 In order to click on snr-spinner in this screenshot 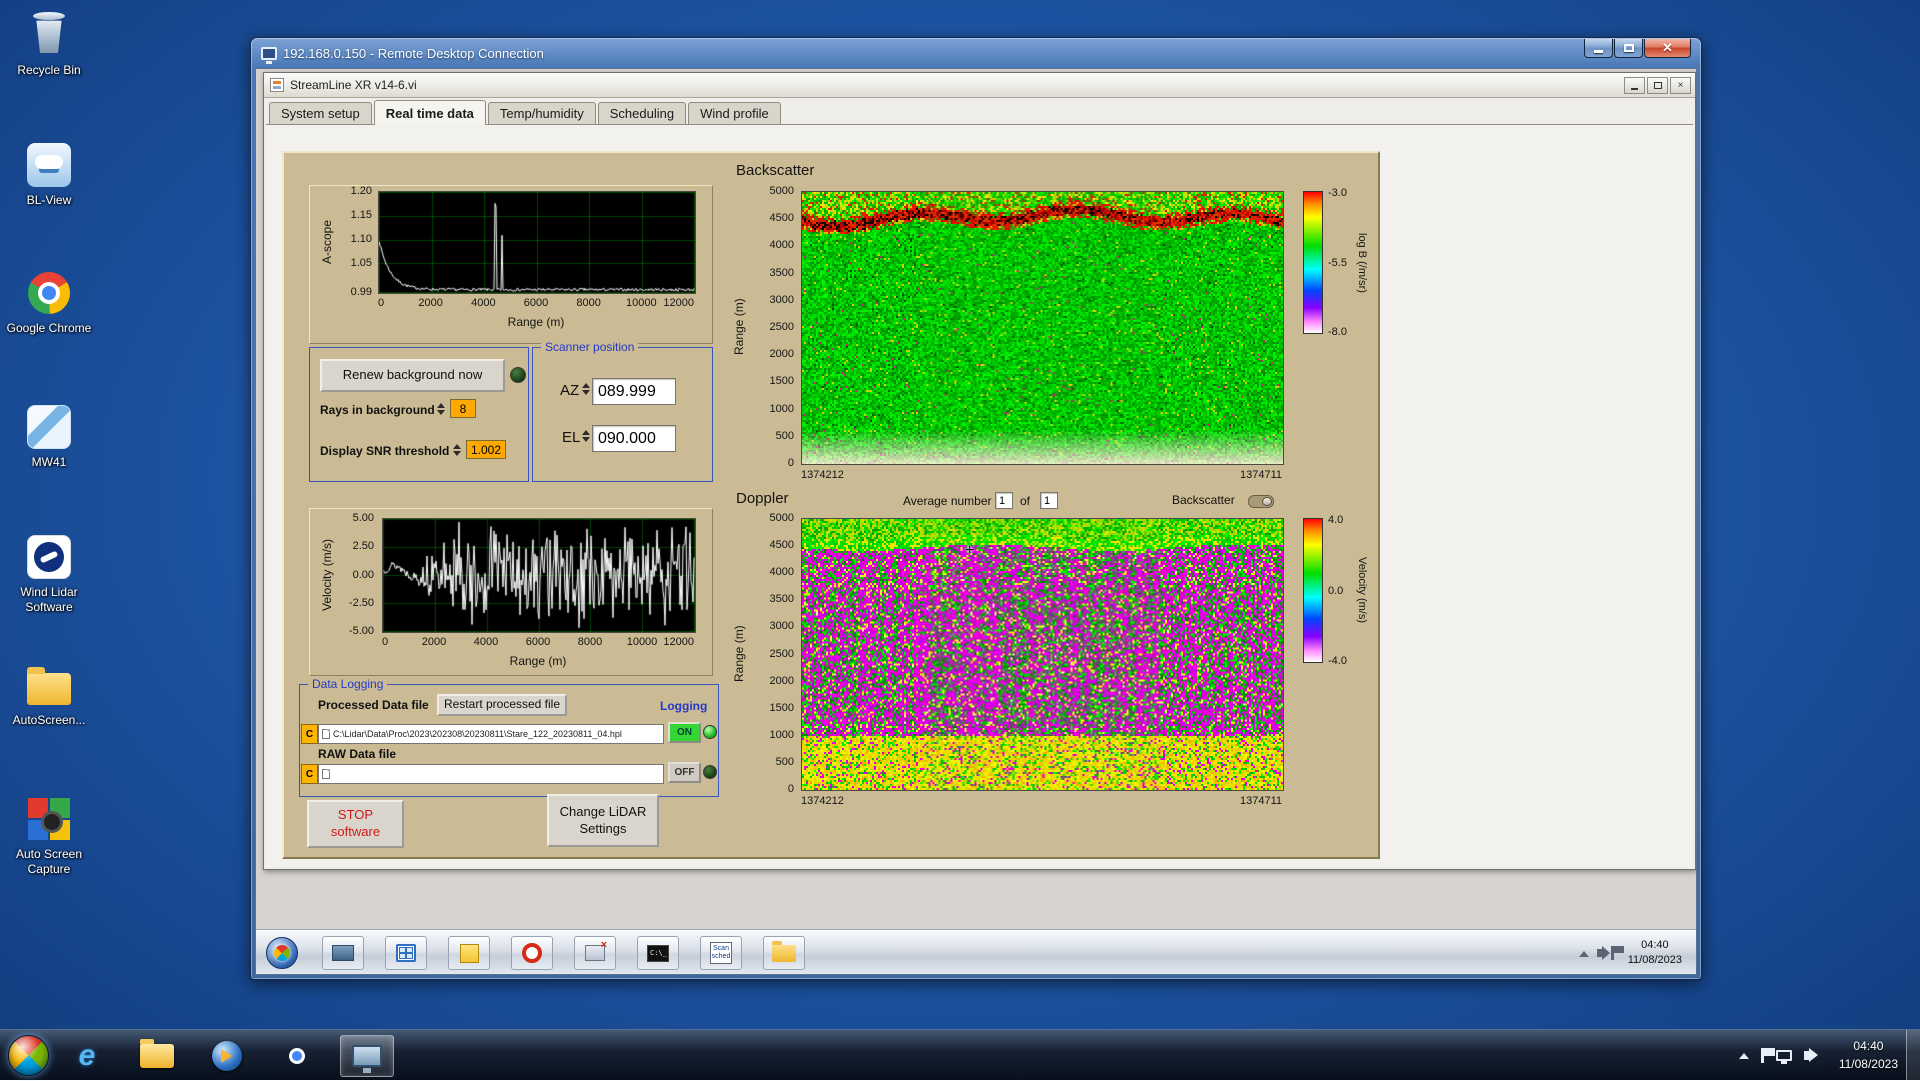, I will do `click(456, 449)`.